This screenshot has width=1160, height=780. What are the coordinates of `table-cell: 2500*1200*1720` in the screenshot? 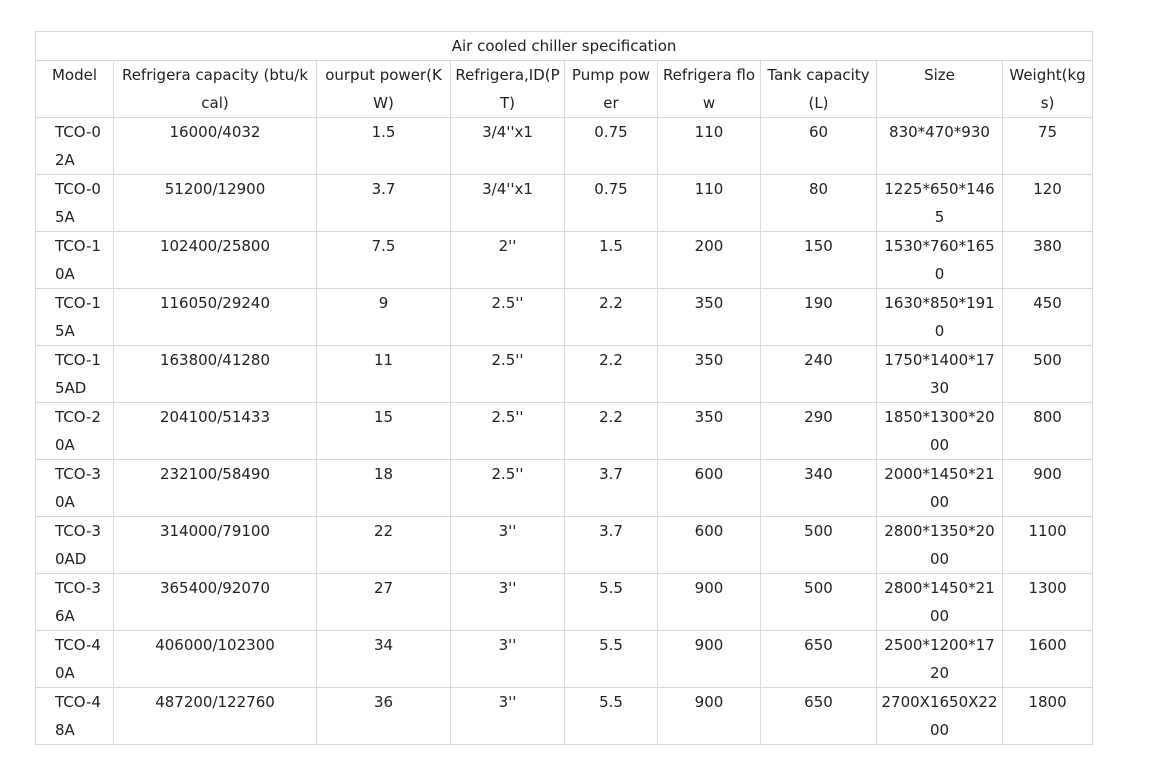 It's located at (939, 659).